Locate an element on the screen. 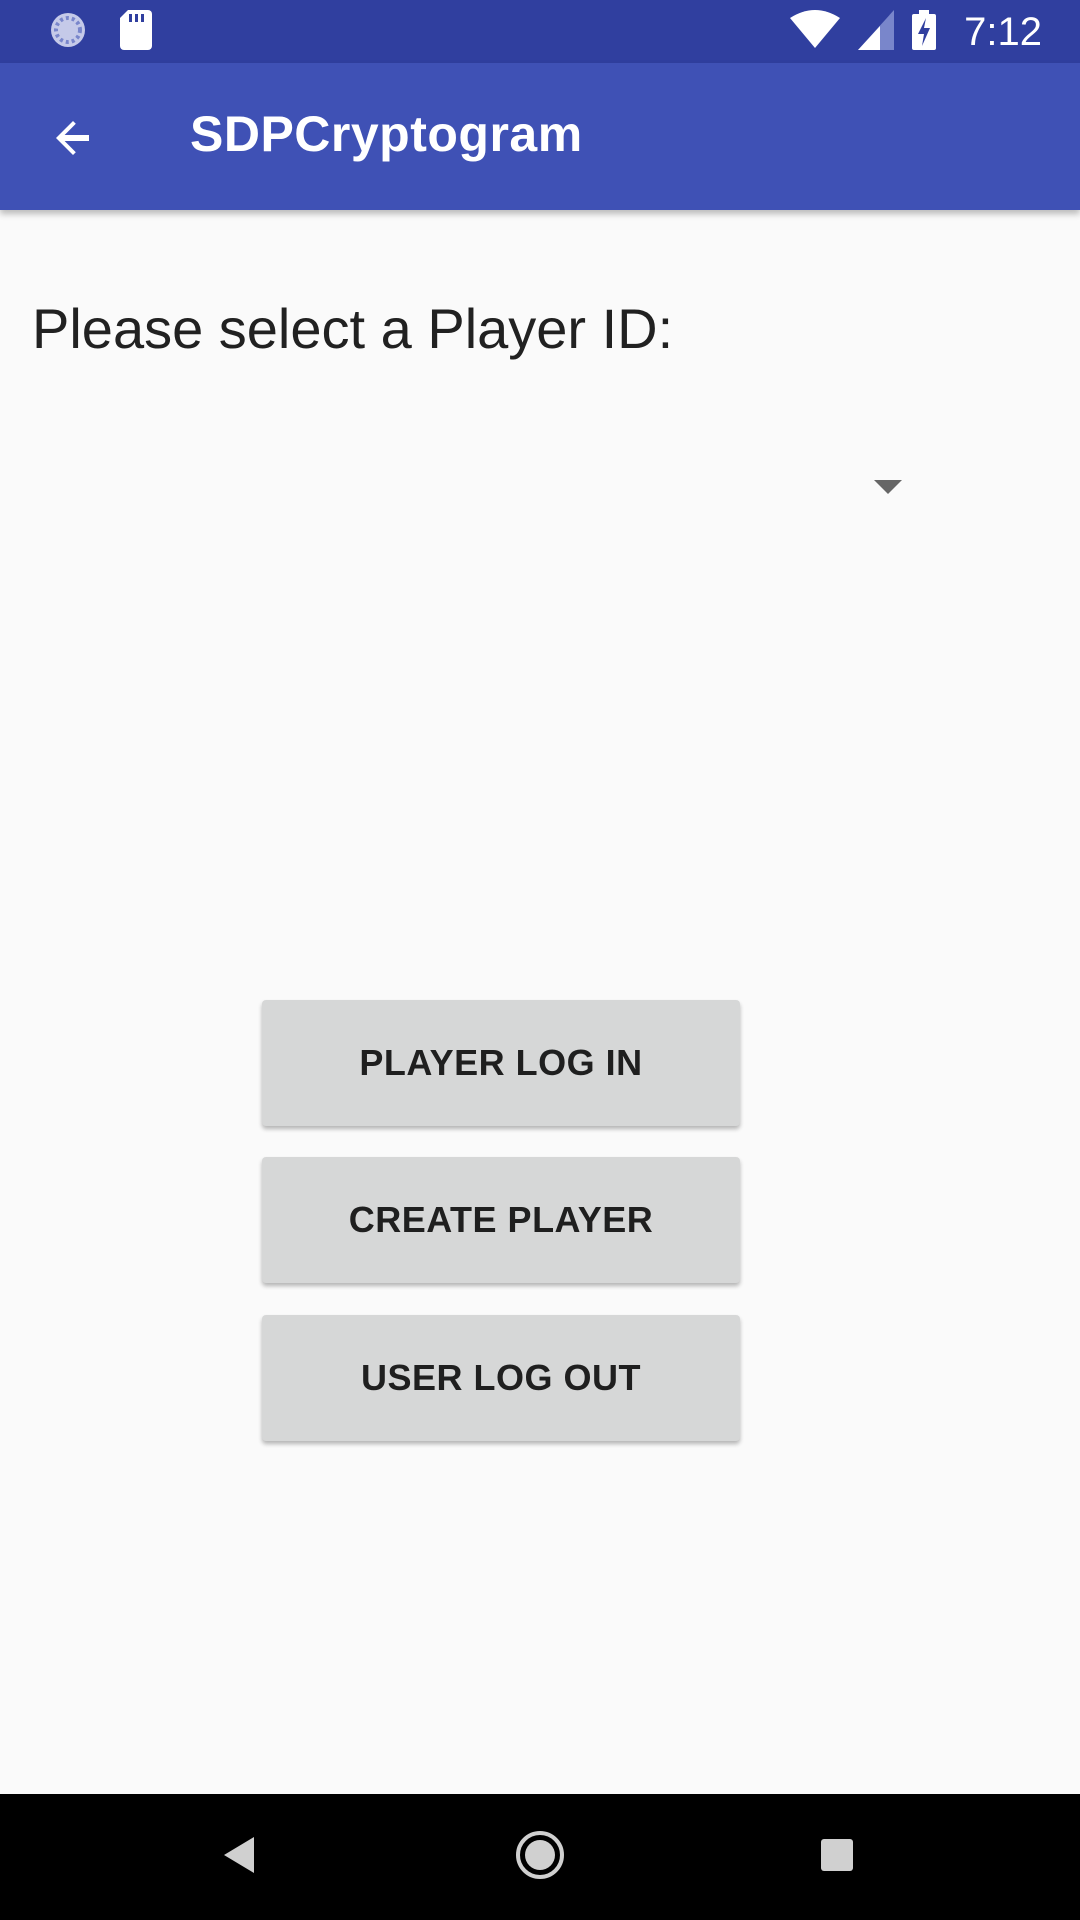 The image size is (1080, 1920). nav-recents-button is located at coordinates (837, 1857).